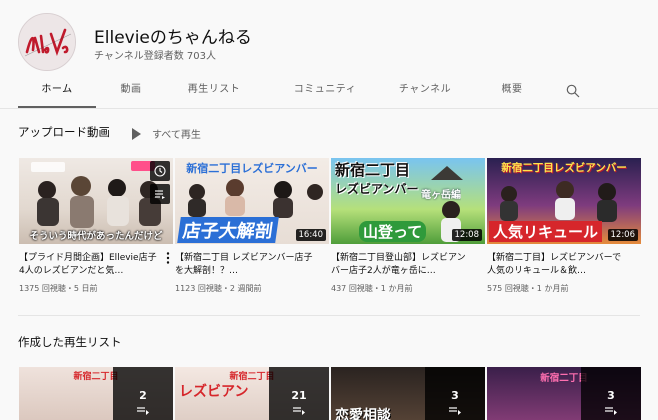 The image size is (658, 420). I want to click on tab-about: 概要, so click(512, 93).